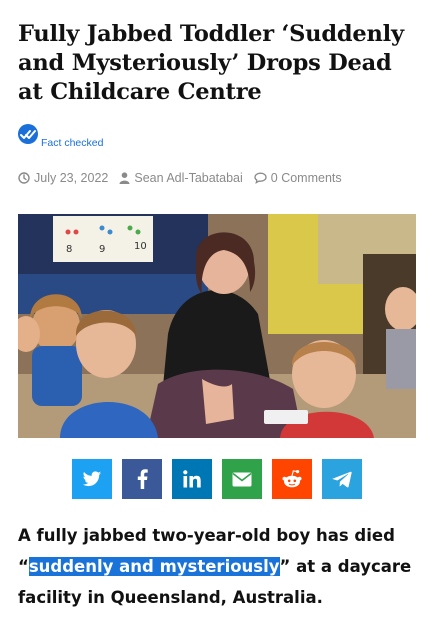 Image resolution: width=434 pixels, height=629 pixels. Describe the element at coordinates (69, 249) in the screenshot. I see `chart-number-8: 8` at that location.